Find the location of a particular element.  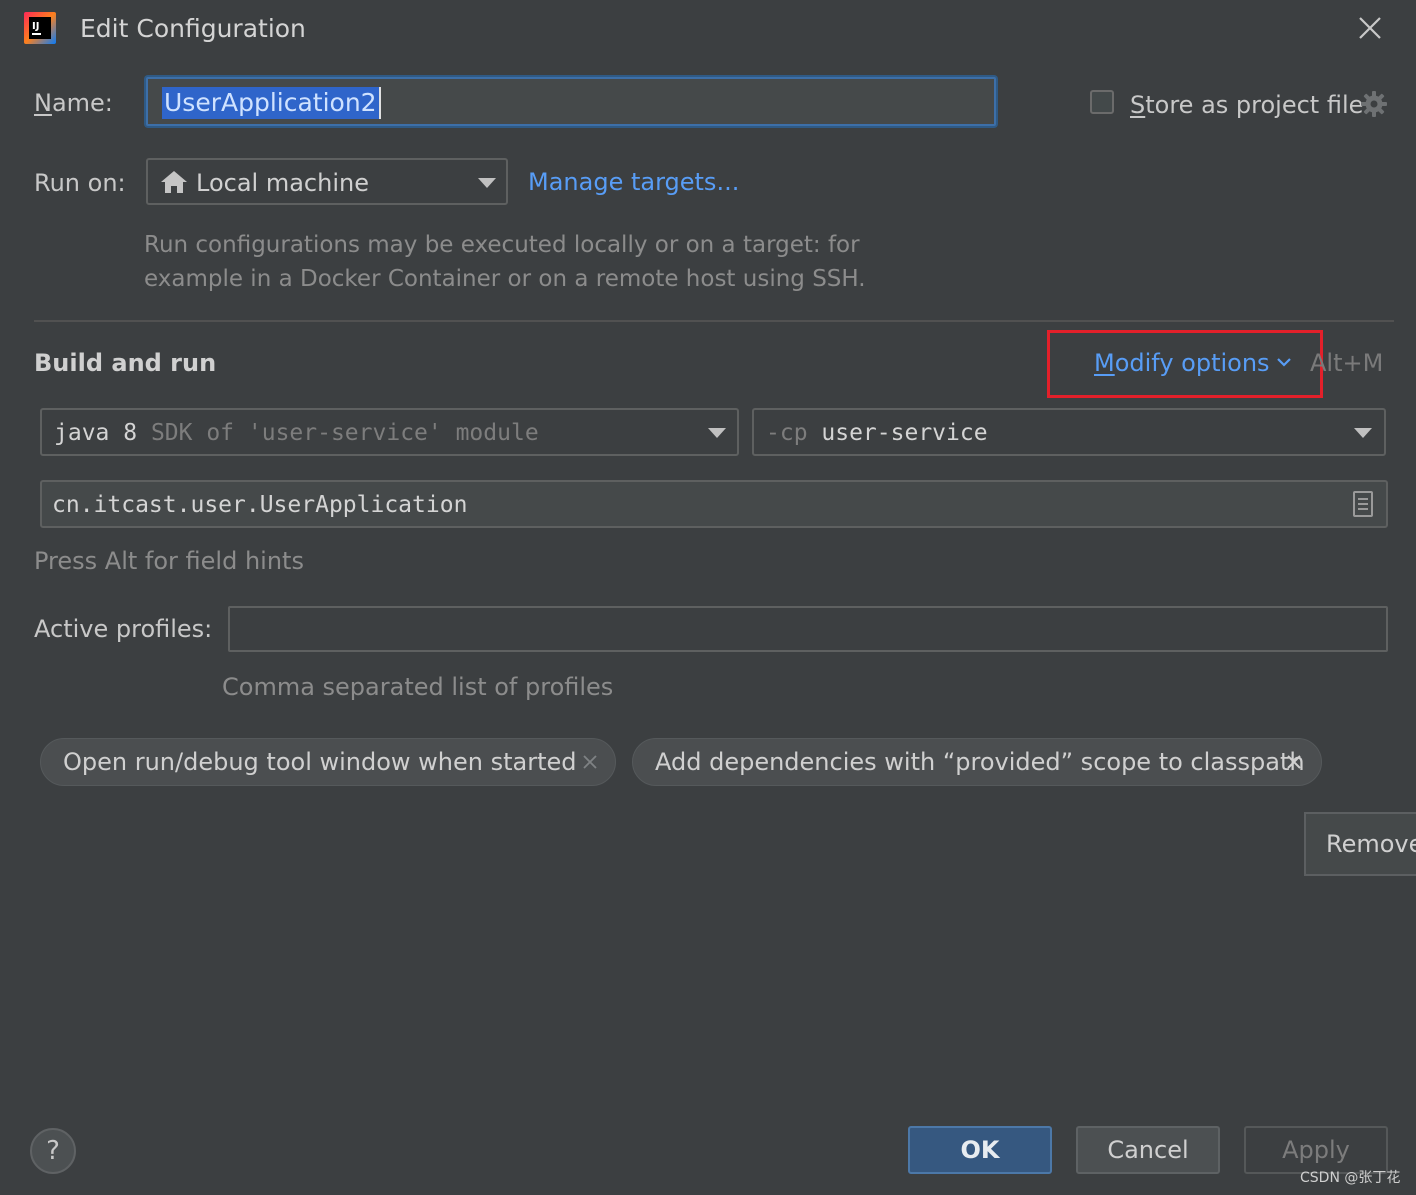

name-field: UserApplication2 is located at coordinates (571, 101).